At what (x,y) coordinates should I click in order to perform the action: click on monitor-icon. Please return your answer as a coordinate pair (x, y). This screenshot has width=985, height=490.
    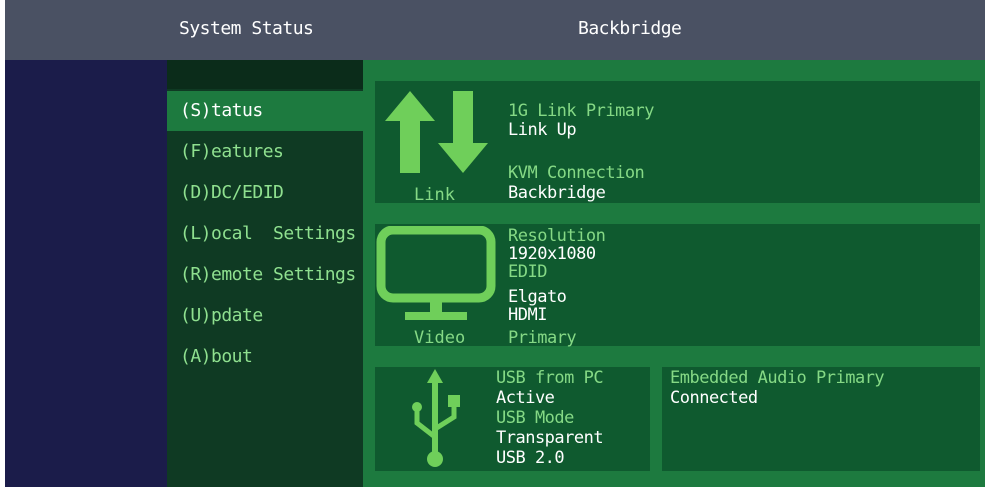
    Looking at the image, I should click on (436, 273).